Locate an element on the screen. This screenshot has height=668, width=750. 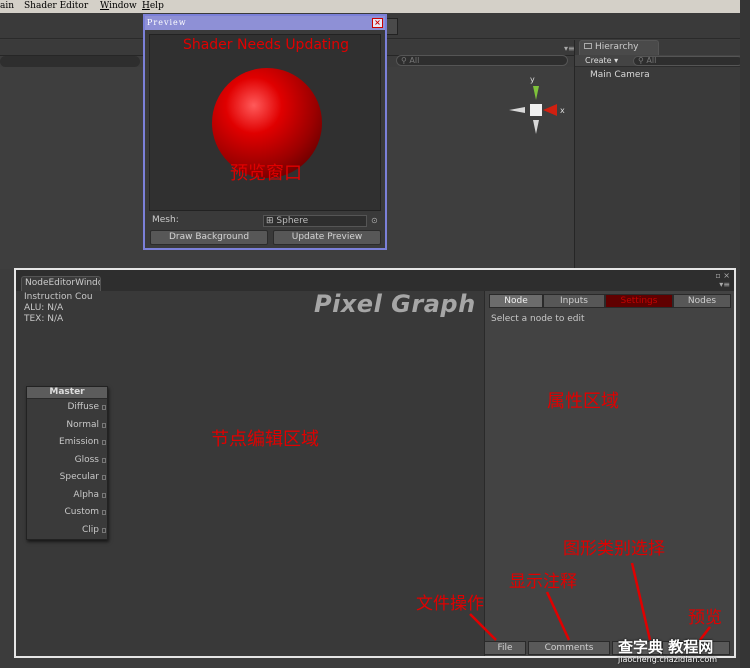
preview-viewport: Shader Needs Updating 预览窗口 is located at coordinates (265, 122).